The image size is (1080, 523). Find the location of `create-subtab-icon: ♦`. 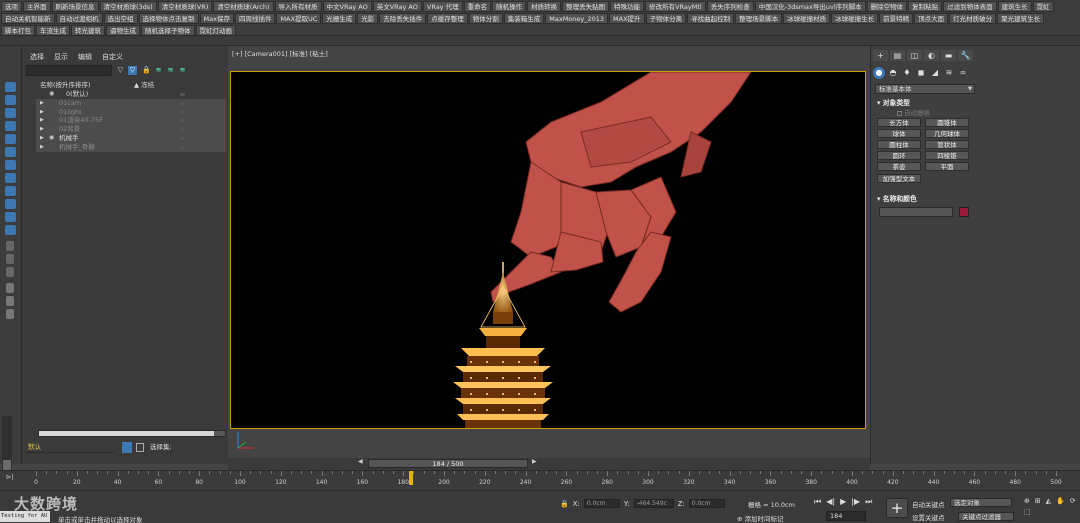

create-subtab-icon: ♦ is located at coordinates (907, 73).